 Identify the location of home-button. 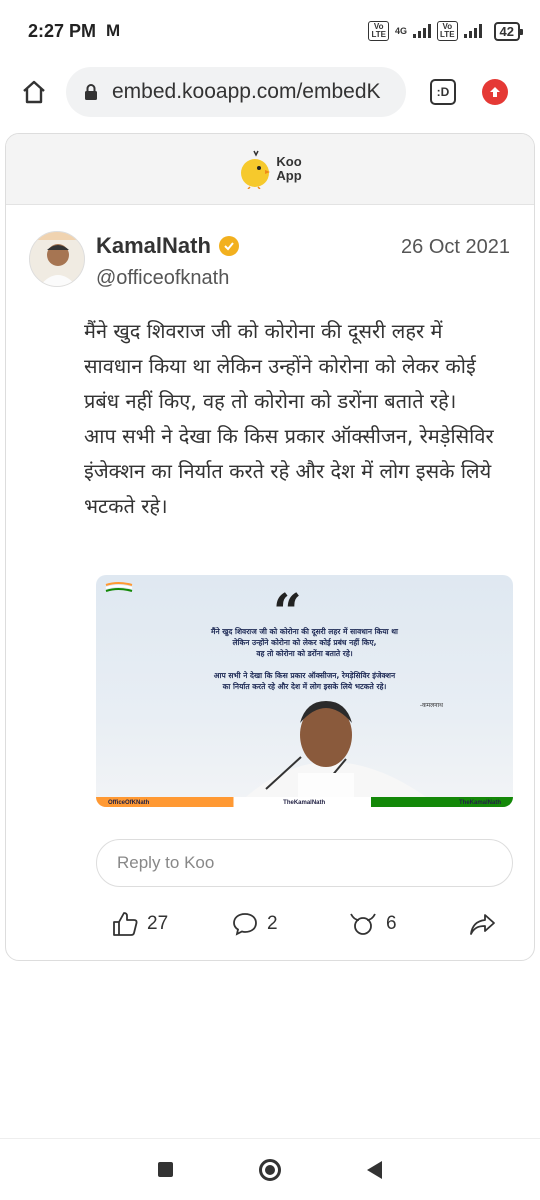
(270, 1169).